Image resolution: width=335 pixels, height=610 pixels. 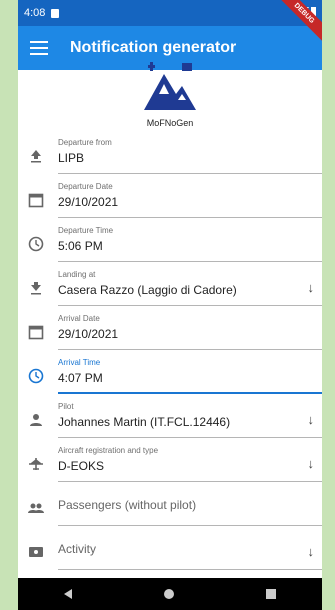 What do you see at coordinates (55, 13) in the screenshot?
I see `sd-card-icon` at bounding box center [55, 13].